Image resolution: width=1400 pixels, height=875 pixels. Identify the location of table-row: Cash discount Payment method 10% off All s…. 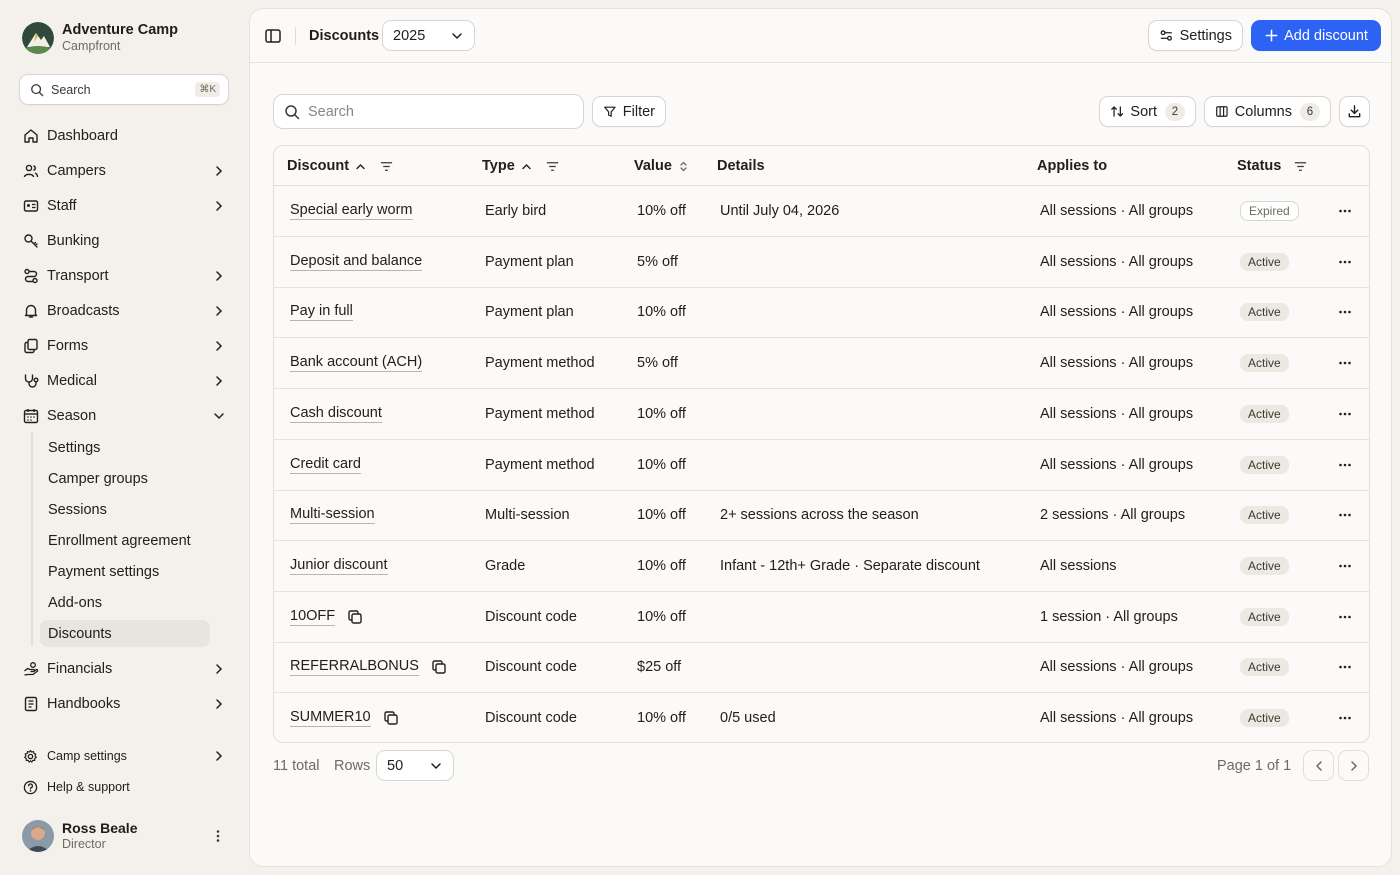
(821, 414).